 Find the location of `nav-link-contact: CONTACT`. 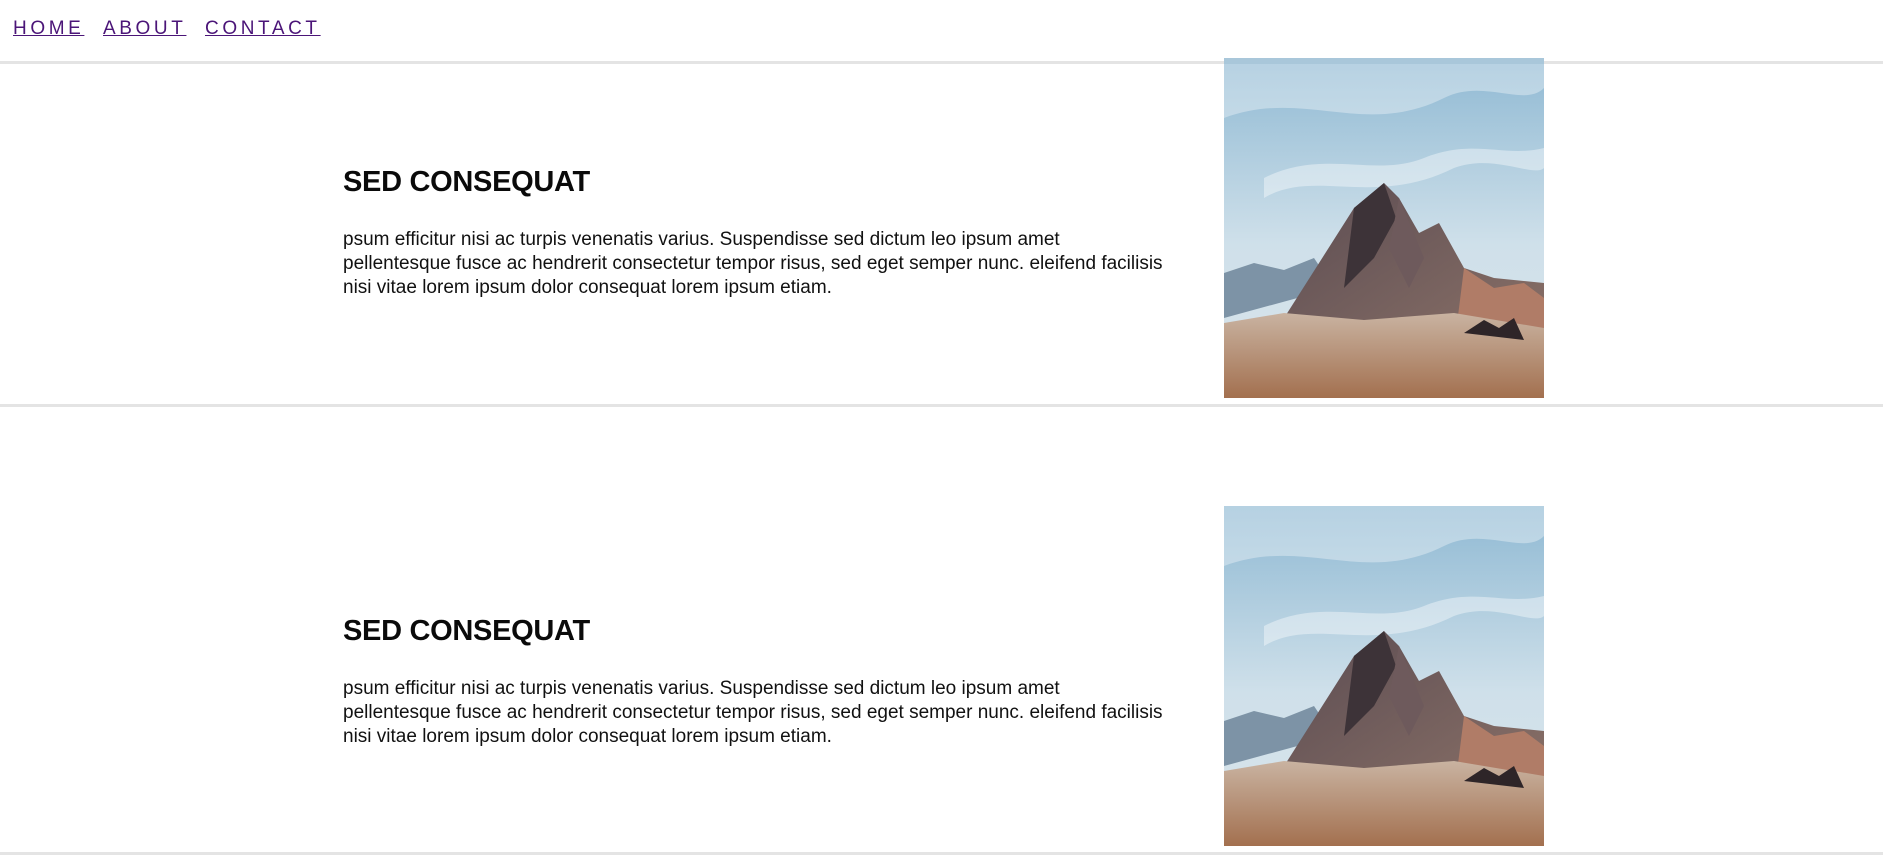

nav-link-contact: CONTACT is located at coordinates (263, 29).